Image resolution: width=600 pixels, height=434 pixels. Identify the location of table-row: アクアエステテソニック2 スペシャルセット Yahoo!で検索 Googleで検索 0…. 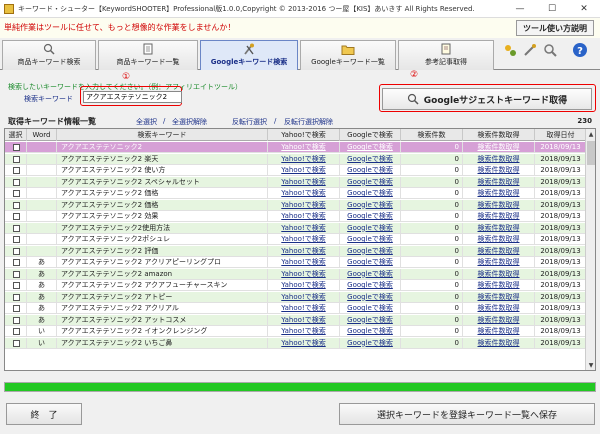
(296, 182).